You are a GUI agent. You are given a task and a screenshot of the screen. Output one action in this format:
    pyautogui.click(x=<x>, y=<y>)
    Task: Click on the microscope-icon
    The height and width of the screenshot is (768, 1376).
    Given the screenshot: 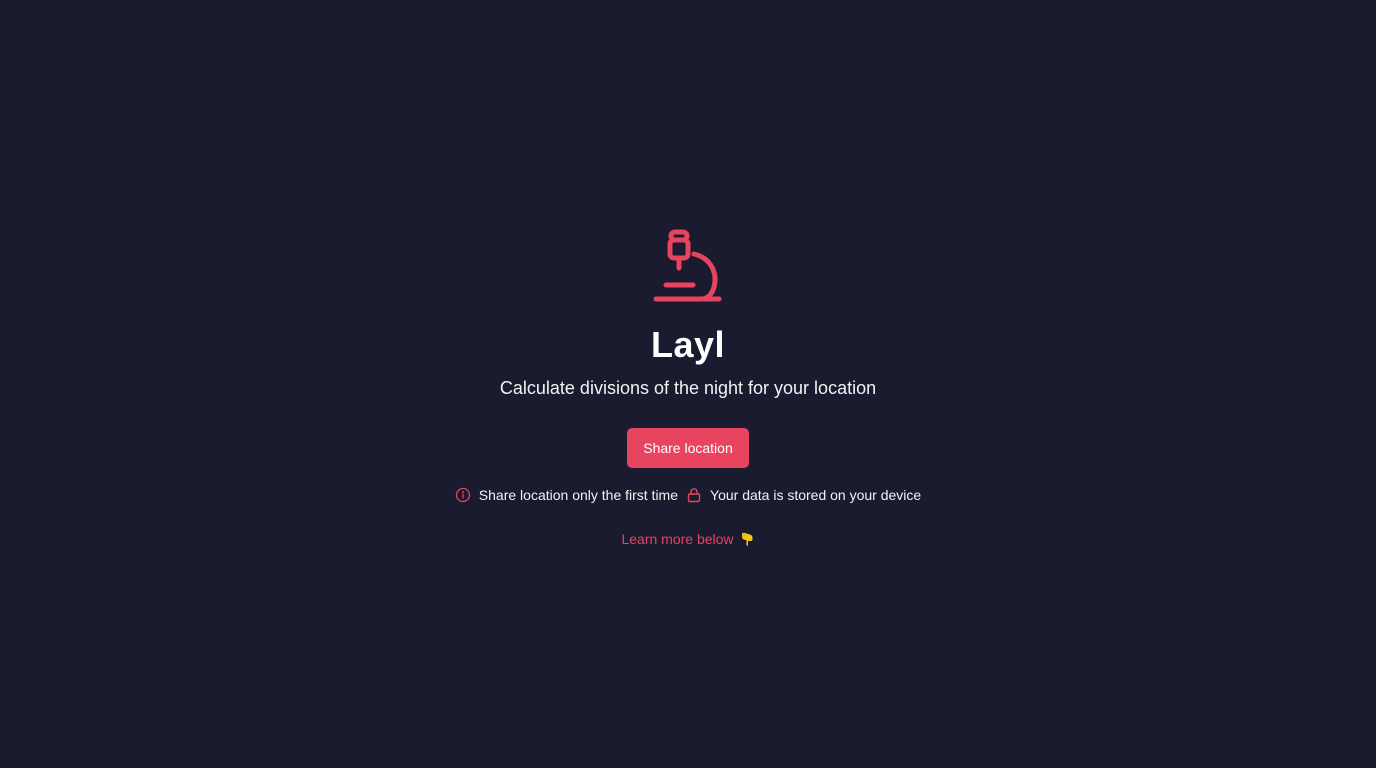 What is the action you would take?
    pyautogui.click(x=687, y=265)
    